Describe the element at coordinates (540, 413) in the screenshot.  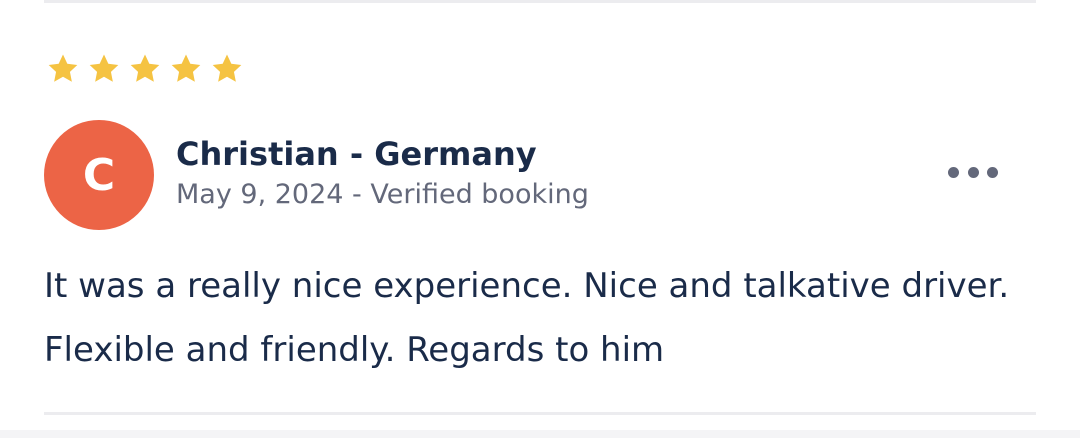
I see `bottom-divider` at that location.